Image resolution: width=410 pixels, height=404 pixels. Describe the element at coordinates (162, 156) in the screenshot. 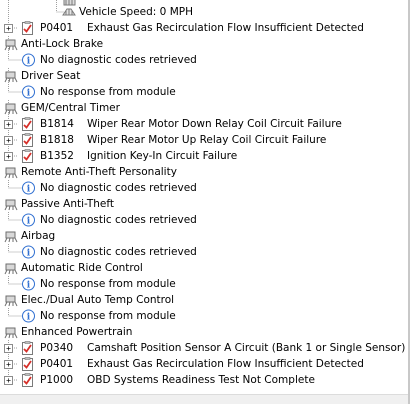

I see `dtc-description: Ignition Key-In Circuit Failure` at that location.